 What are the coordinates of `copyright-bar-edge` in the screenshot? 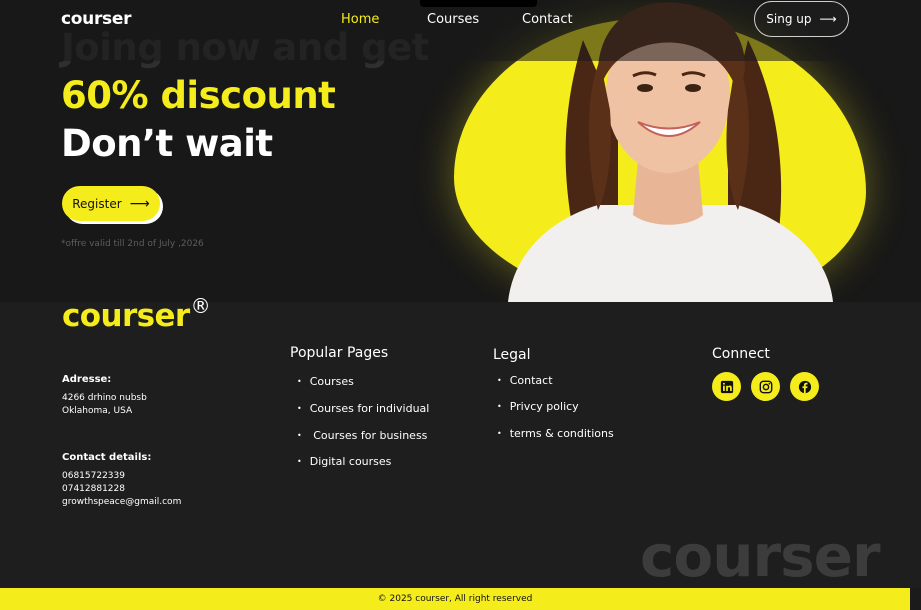 It's located at (915, 599).